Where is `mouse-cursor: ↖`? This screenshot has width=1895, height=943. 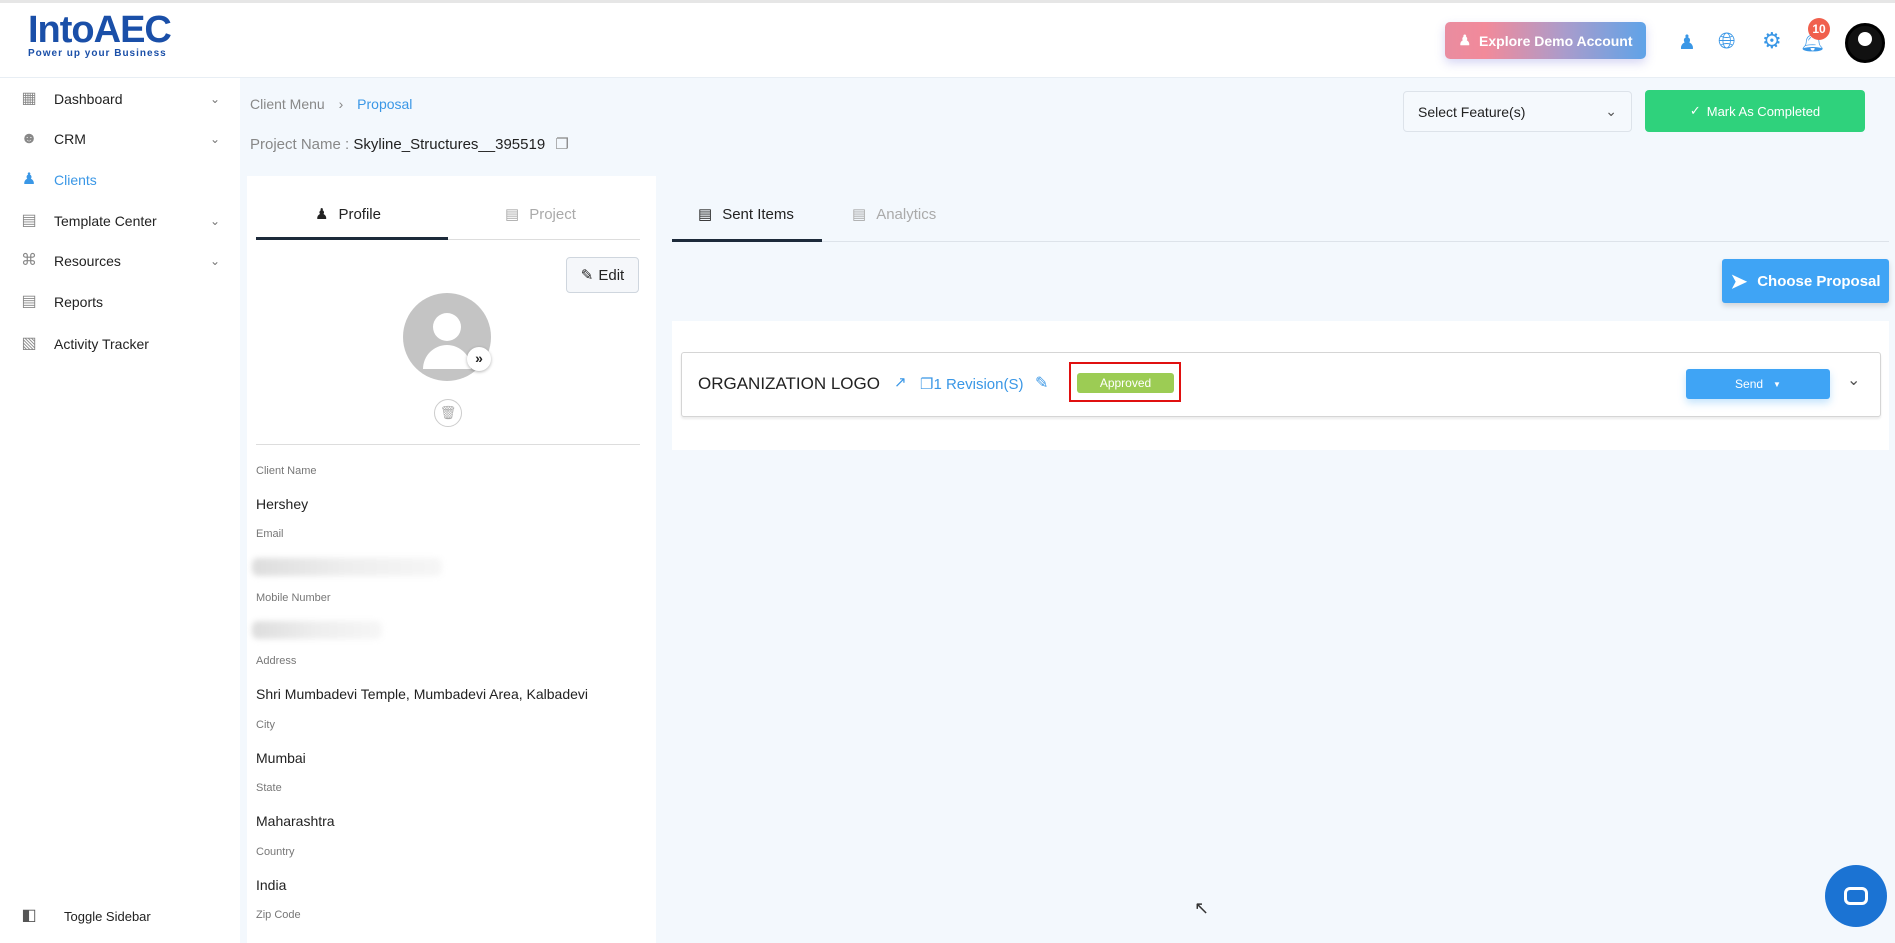 mouse-cursor: ↖ is located at coordinates (1202, 908).